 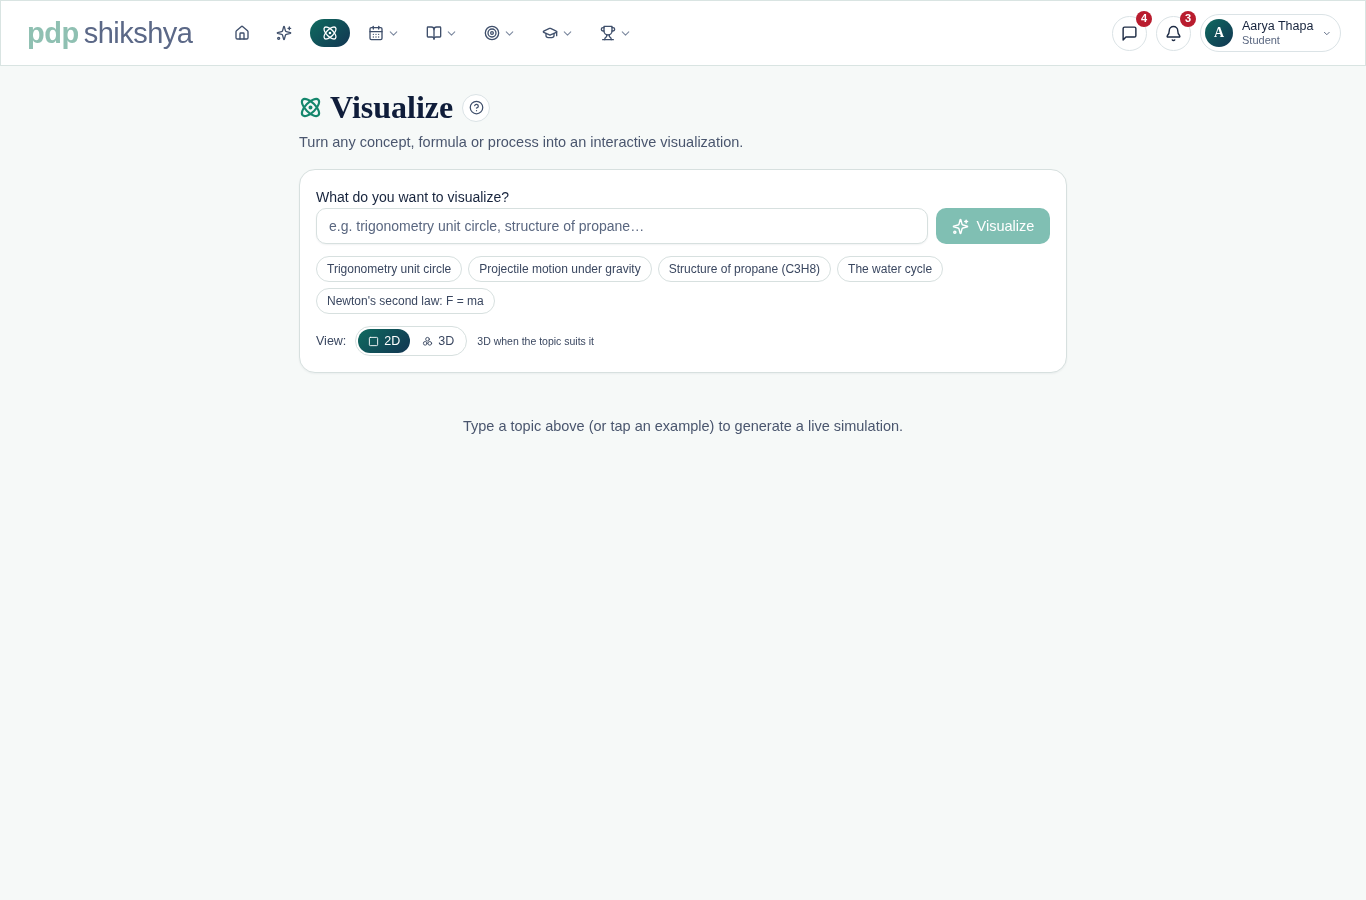 What do you see at coordinates (560, 269) in the screenshot?
I see `example-topic-button: Projectile motion under gravity` at bounding box center [560, 269].